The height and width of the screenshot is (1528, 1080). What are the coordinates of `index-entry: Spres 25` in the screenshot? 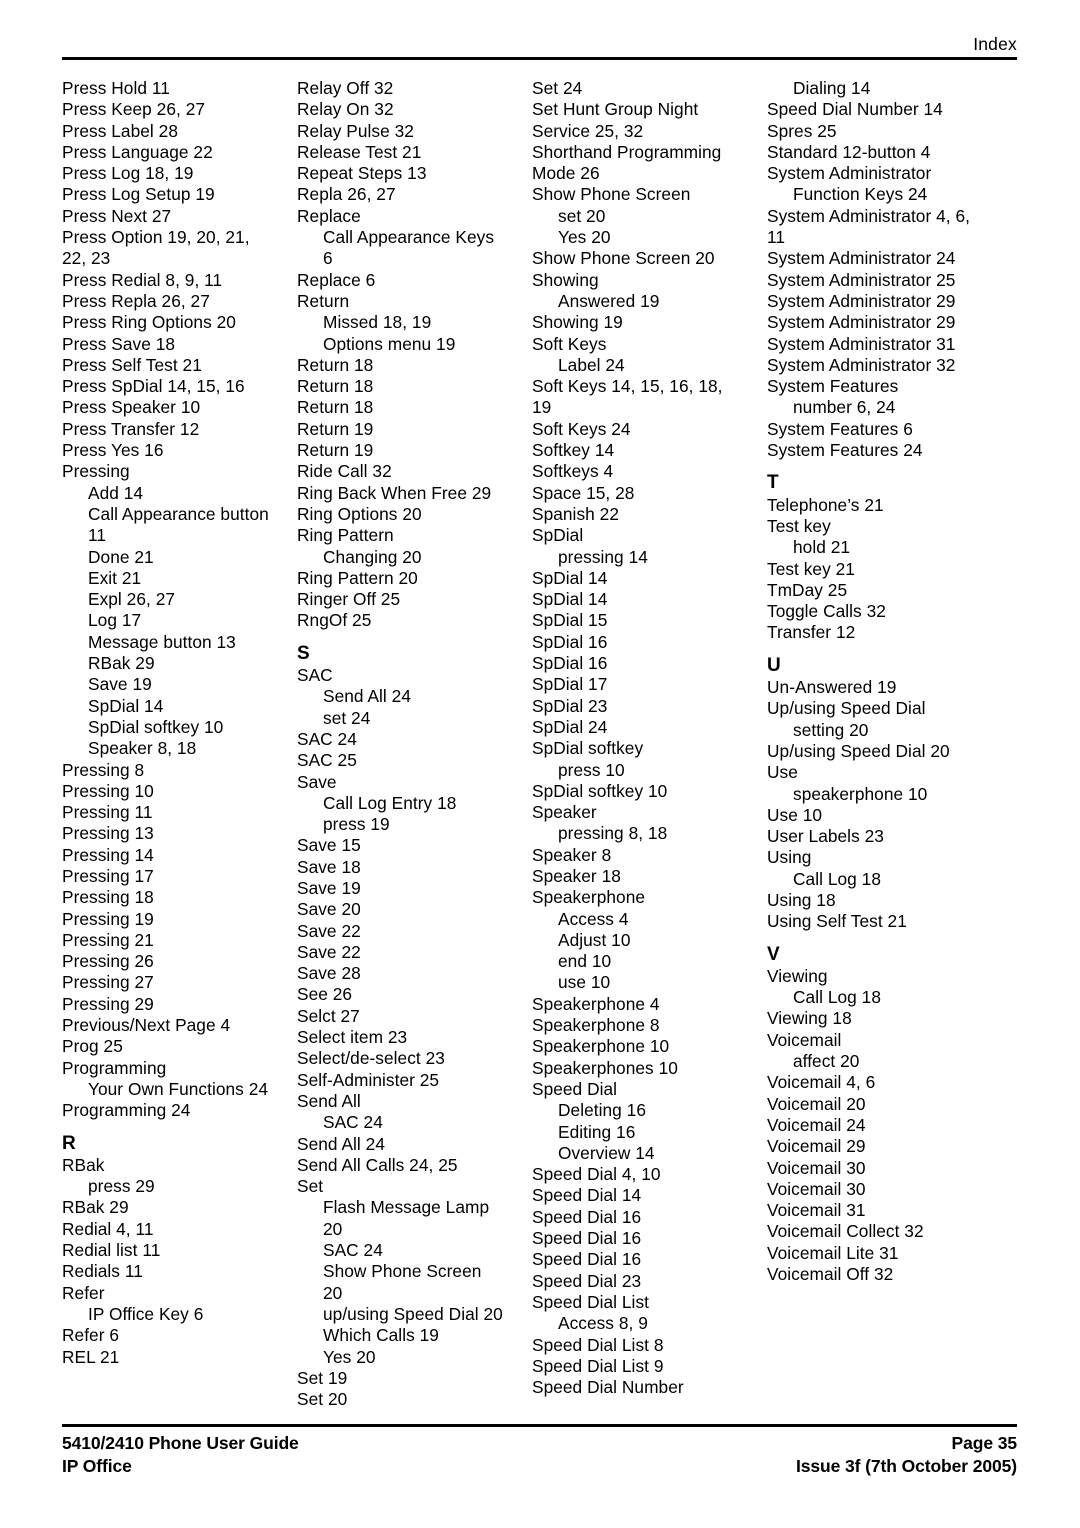 It's located at (802, 130).